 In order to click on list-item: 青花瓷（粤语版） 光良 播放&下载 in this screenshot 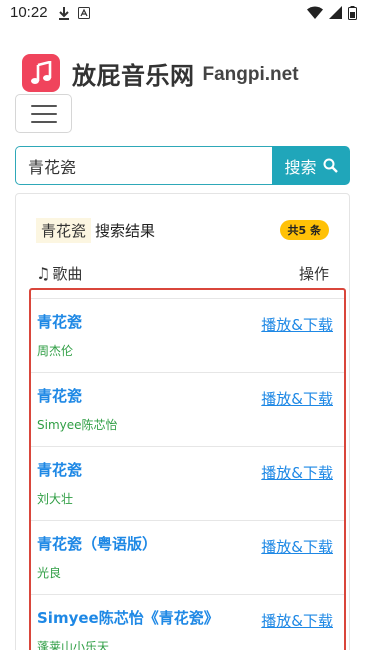, I will do `click(187, 557)`.